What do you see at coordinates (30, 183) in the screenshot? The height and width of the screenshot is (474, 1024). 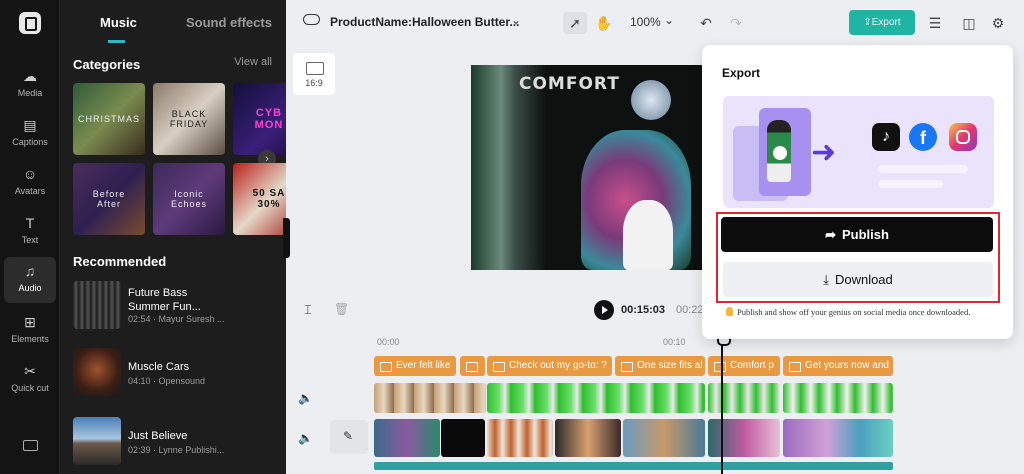 I see `rail-avatars: ☺ Avatars` at bounding box center [30, 183].